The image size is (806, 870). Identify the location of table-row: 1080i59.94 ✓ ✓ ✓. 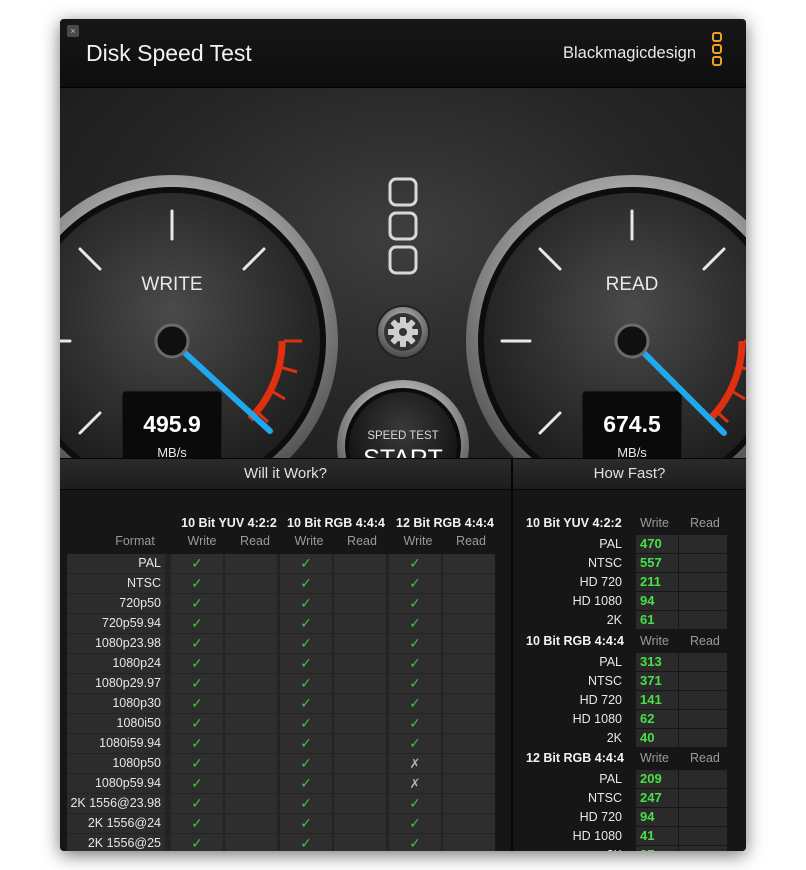
(281, 743).